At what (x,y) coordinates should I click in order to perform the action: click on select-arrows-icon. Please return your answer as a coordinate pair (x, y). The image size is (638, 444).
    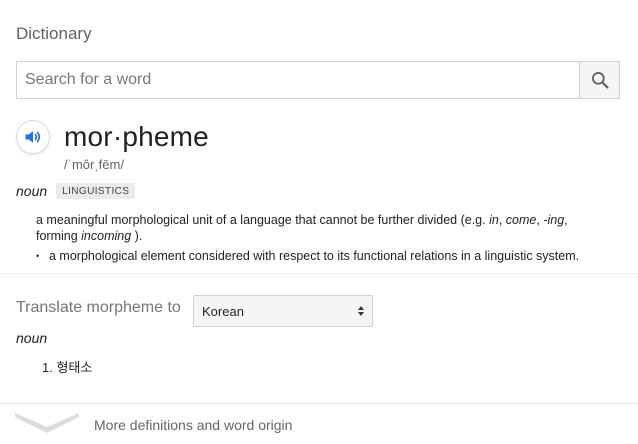
    Looking at the image, I should click on (361, 311).